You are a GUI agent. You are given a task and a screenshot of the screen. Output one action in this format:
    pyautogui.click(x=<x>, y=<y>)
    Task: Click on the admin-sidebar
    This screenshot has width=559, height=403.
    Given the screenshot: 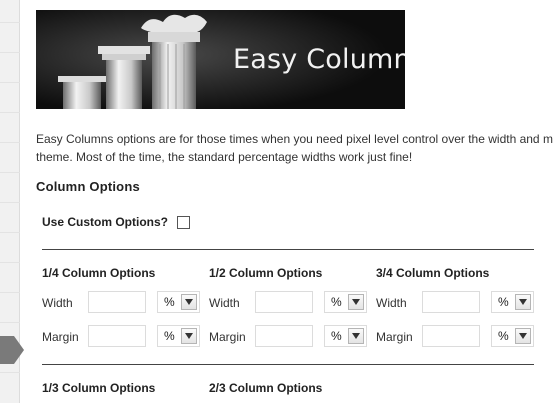 What is the action you would take?
    pyautogui.click(x=12, y=201)
    